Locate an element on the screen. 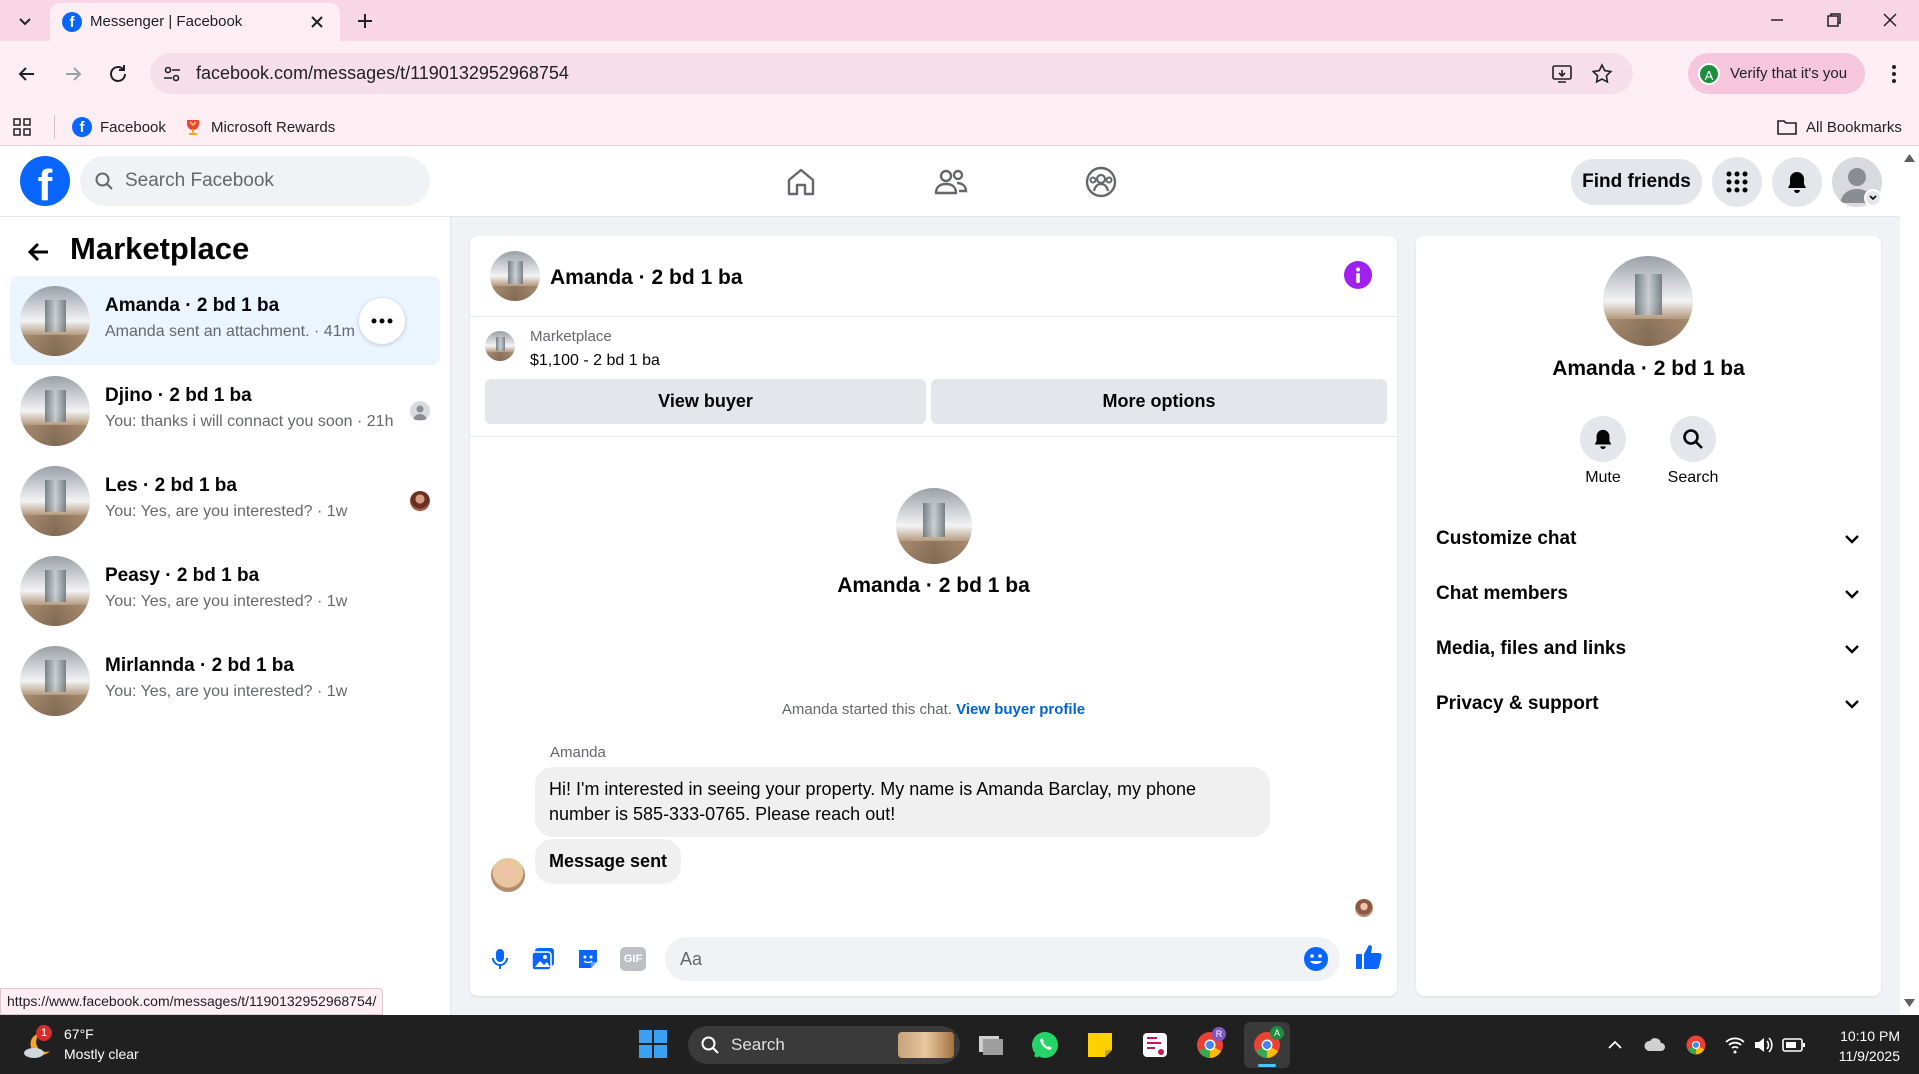 This screenshot has height=1074, width=1919. emoji-icon is located at coordinates (1316, 959).